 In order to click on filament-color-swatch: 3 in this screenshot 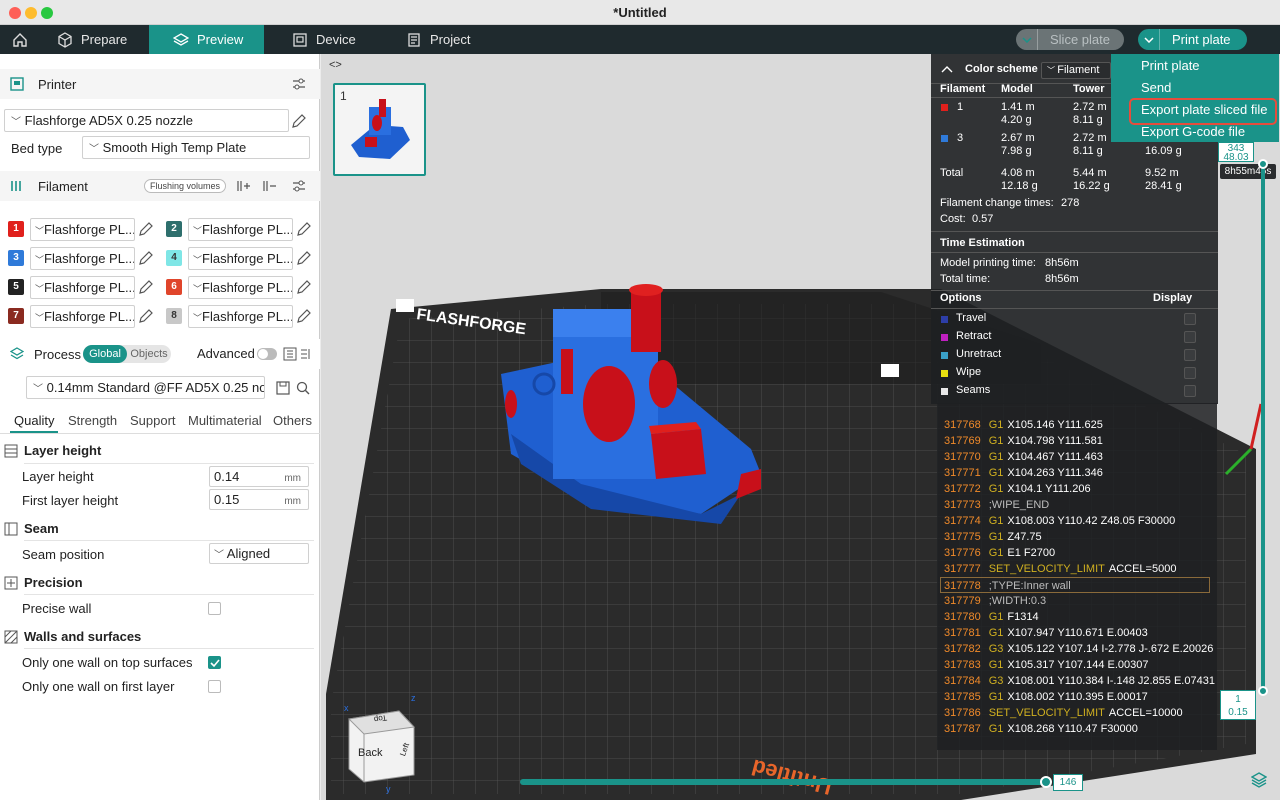, I will do `click(16, 258)`.